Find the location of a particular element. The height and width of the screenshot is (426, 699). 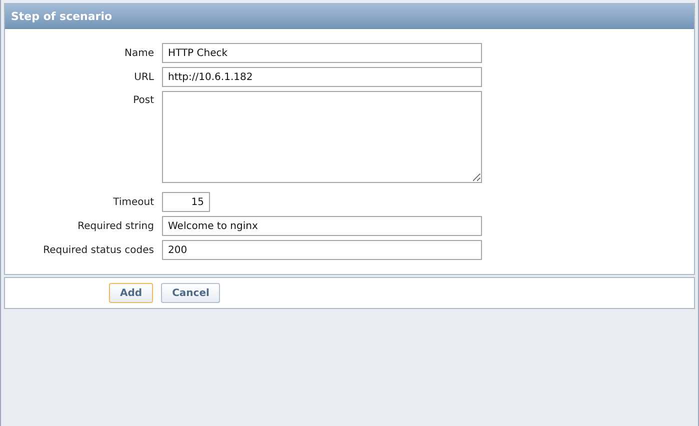

field-label: URL is located at coordinates (143, 77).